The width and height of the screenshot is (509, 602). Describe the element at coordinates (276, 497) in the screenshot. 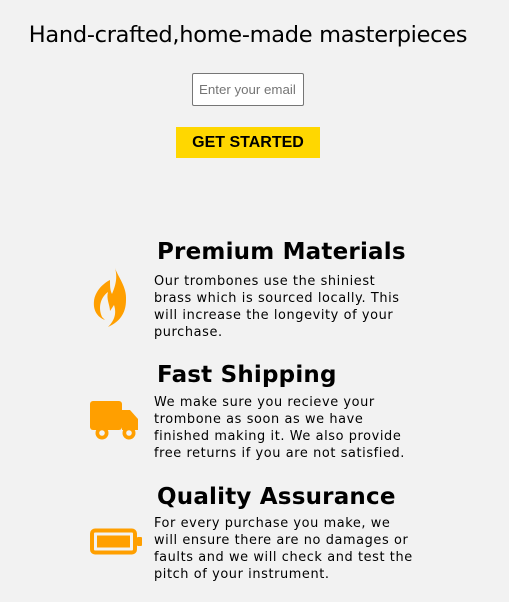

I see `feature-title: Quality Assurance` at that location.